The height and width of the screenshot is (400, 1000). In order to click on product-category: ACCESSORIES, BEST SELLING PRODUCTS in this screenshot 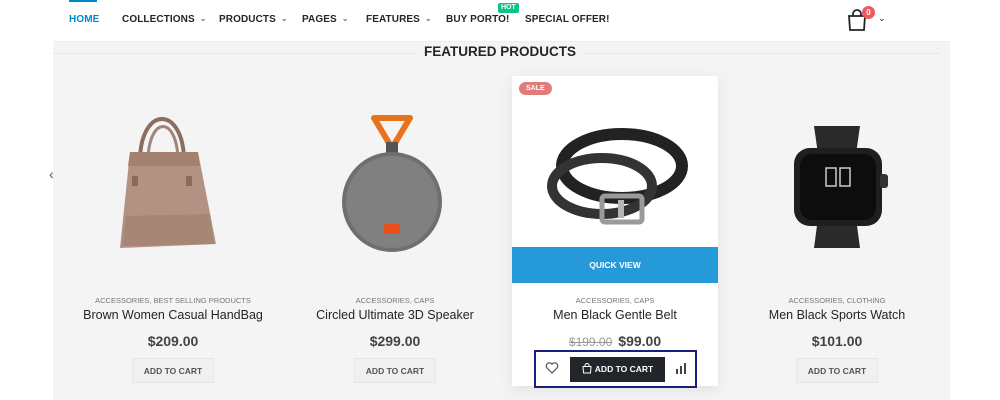, I will do `click(173, 300)`.